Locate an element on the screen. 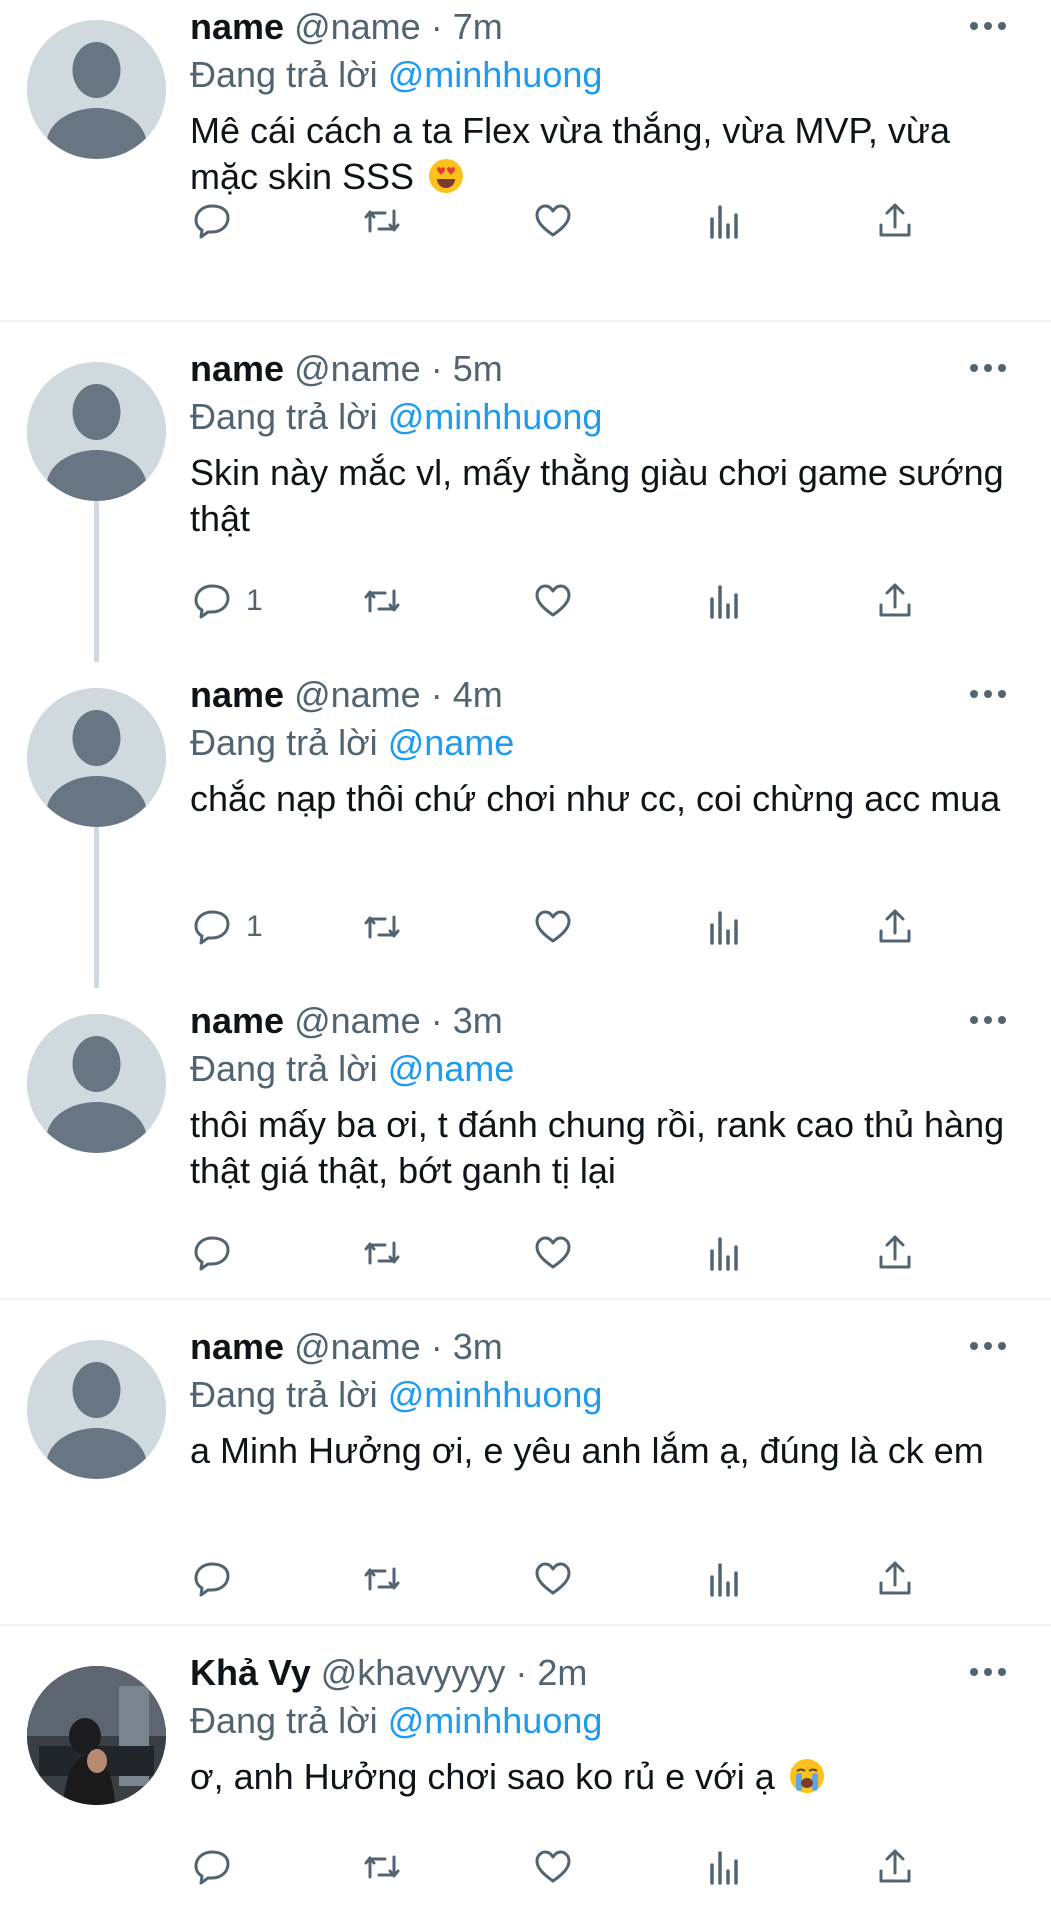 This screenshot has height=1920, width=1051. replying-to: Đang trả lời @name is located at coordinates (352, 743).